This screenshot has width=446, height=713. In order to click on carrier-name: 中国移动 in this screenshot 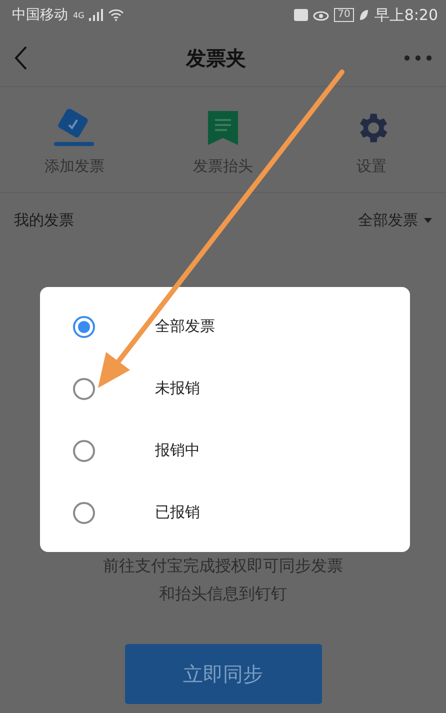, I will do `click(40, 15)`.